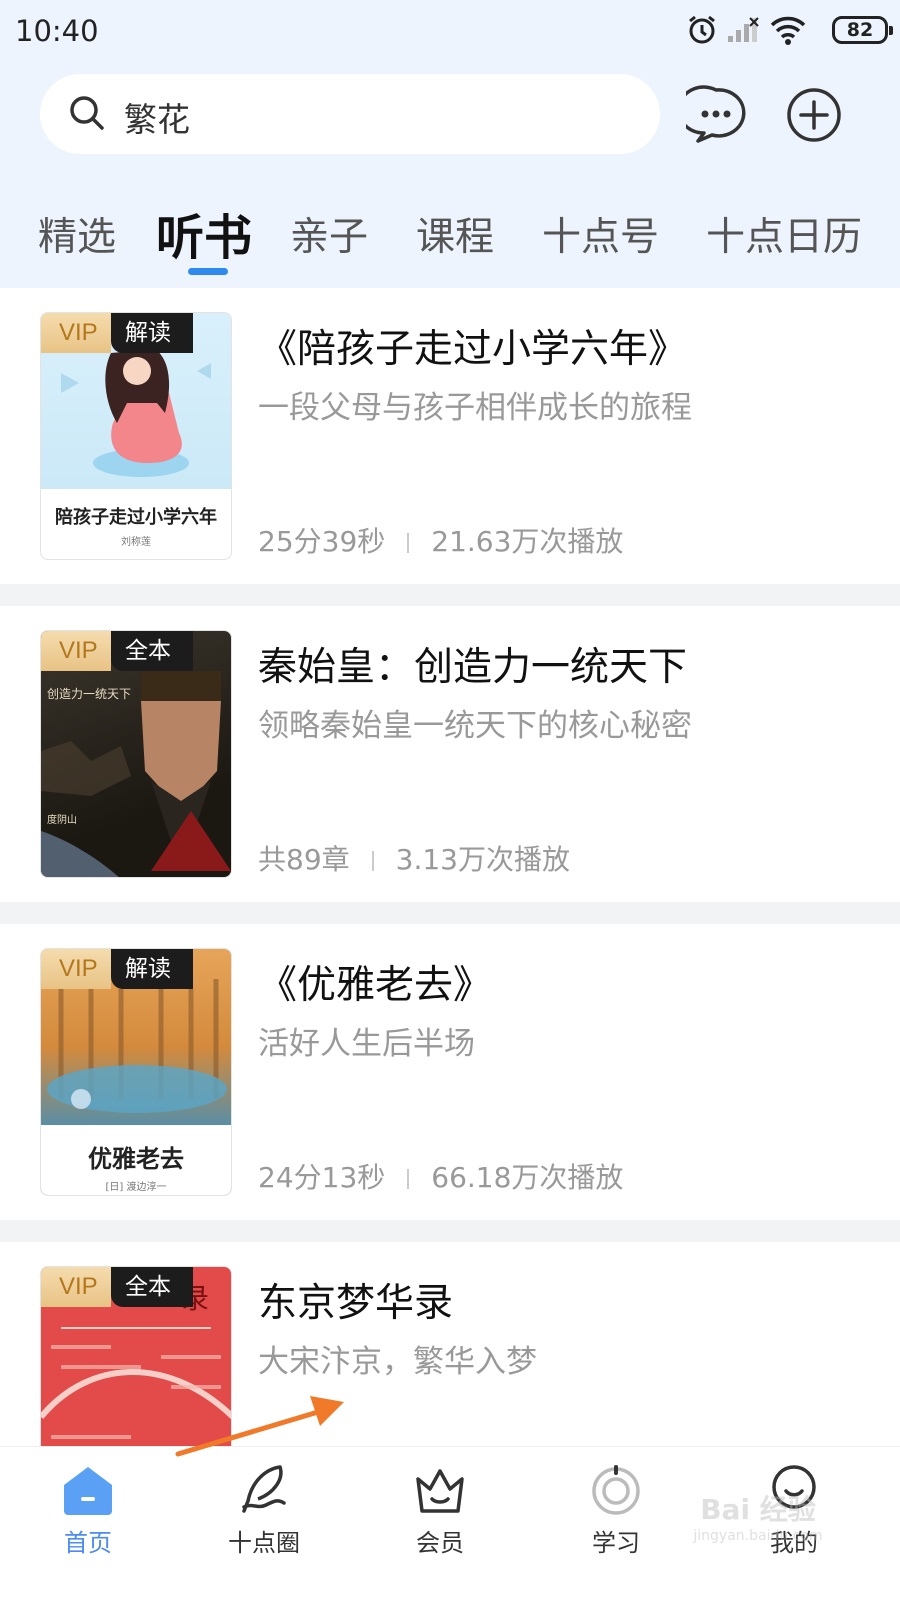 The image size is (900, 1600). Describe the element at coordinates (57, 31) in the screenshot. I see `status-time: 10:40` at that location.